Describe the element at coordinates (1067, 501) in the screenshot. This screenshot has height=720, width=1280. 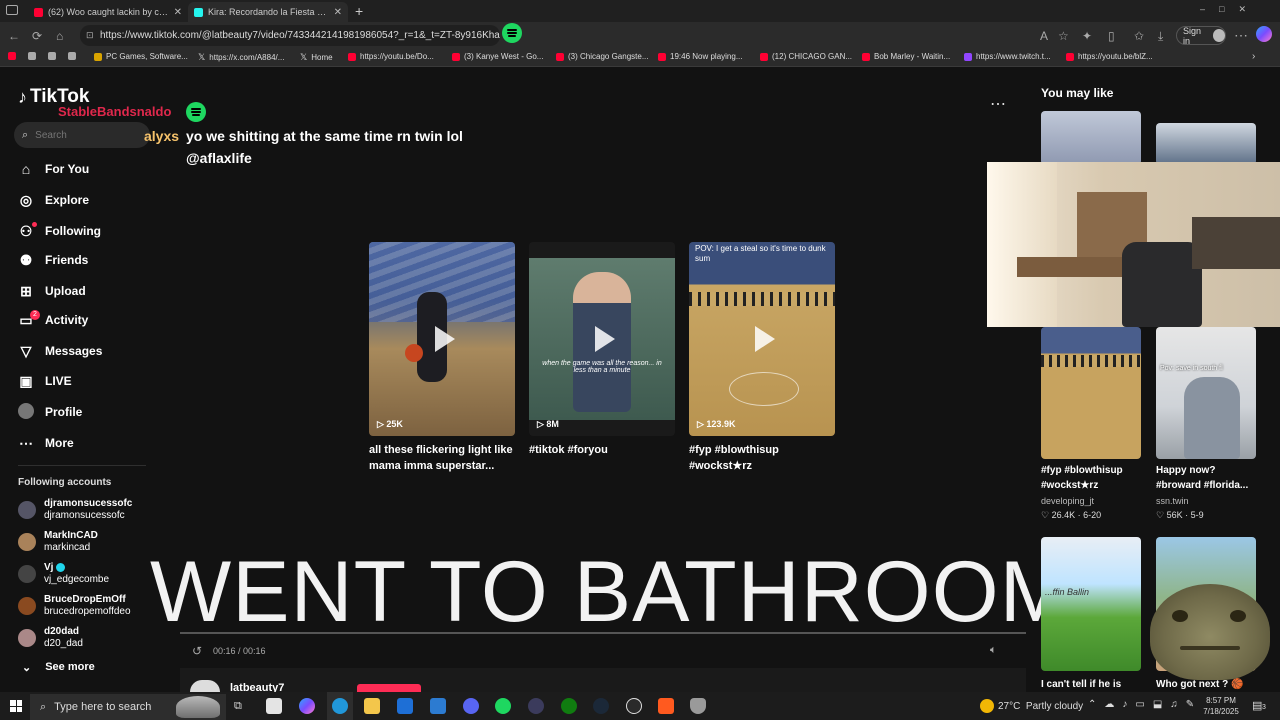
I see `suggested-author: developing_jt` at that location.